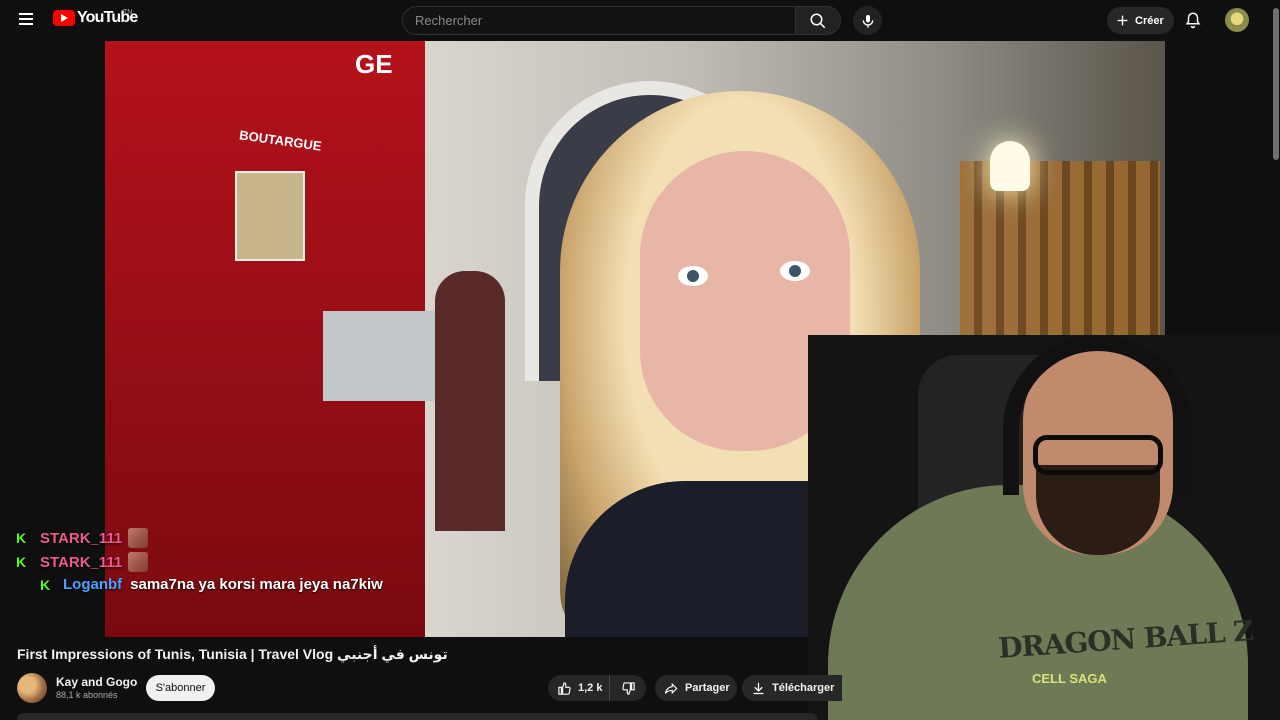  I want to click on search-icon, so click(818, 20).